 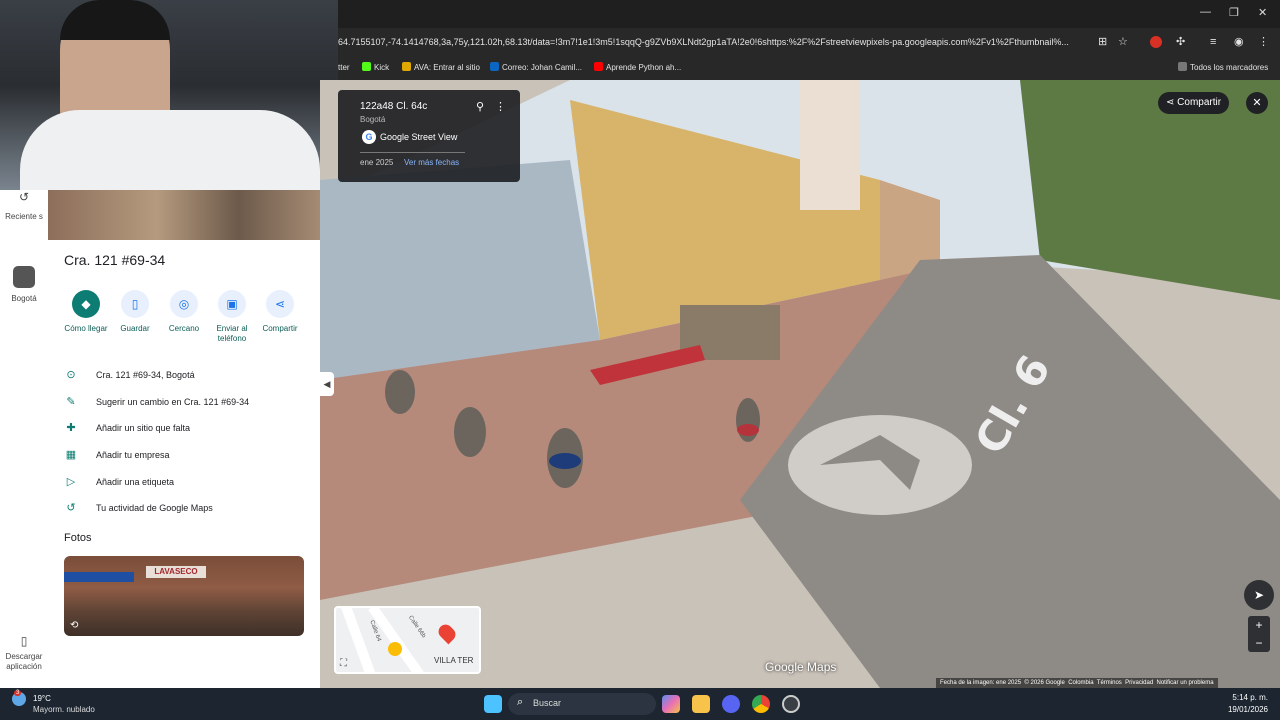 What do you see at coordinates (24, 641) in the screenshot?
I see `phone-icon: ▯` at bounding box center [24, 641].